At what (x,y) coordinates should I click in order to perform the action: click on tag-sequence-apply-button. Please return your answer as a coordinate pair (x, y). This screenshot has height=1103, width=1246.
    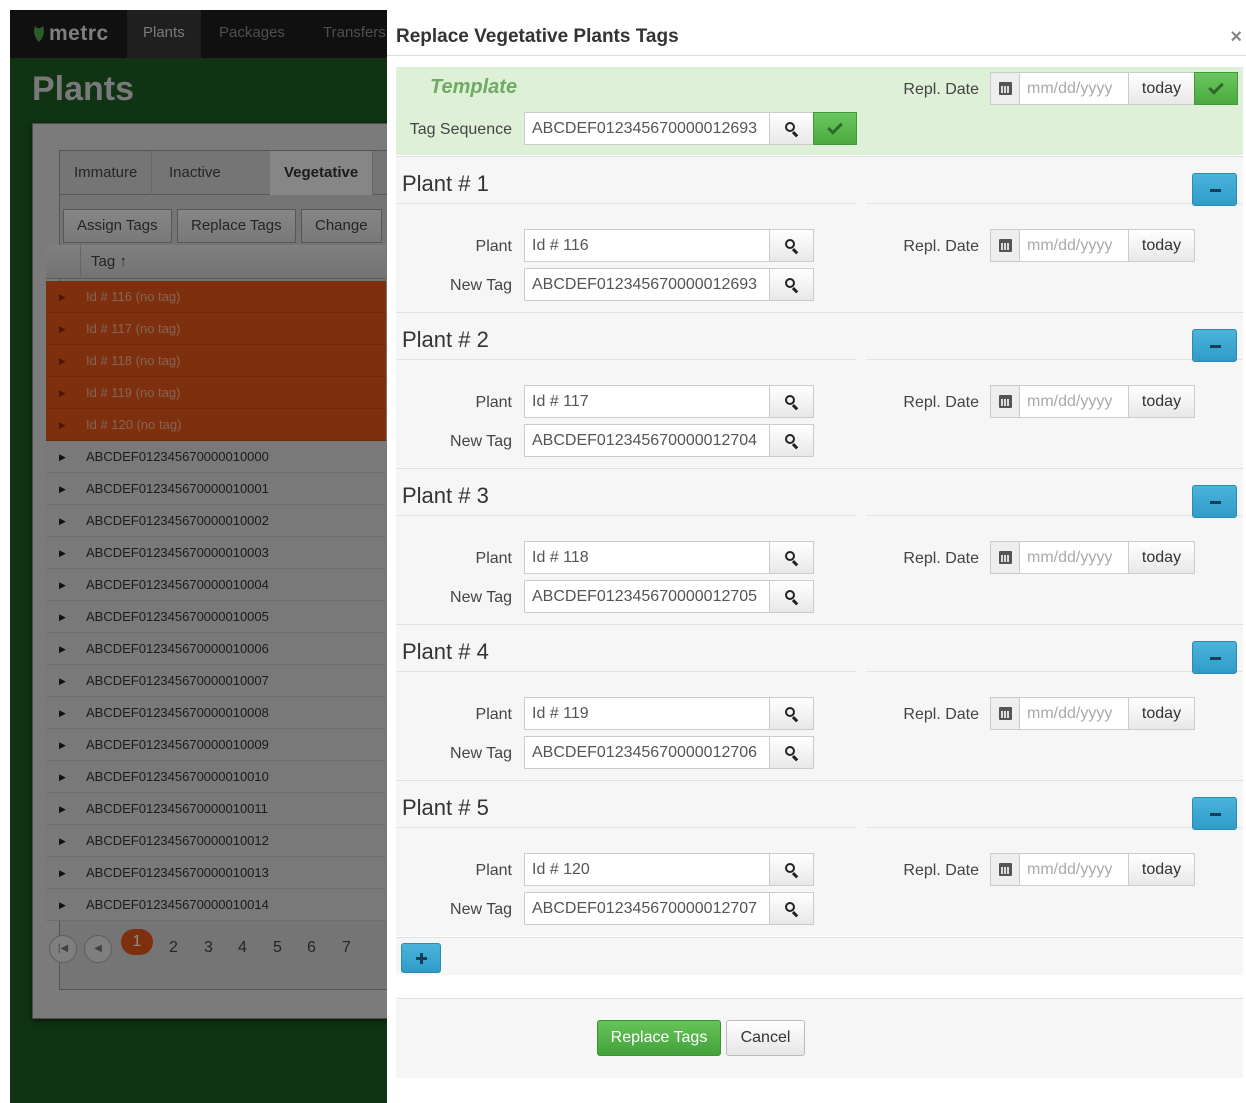
    Looking at the image, I should click on (835, 128).